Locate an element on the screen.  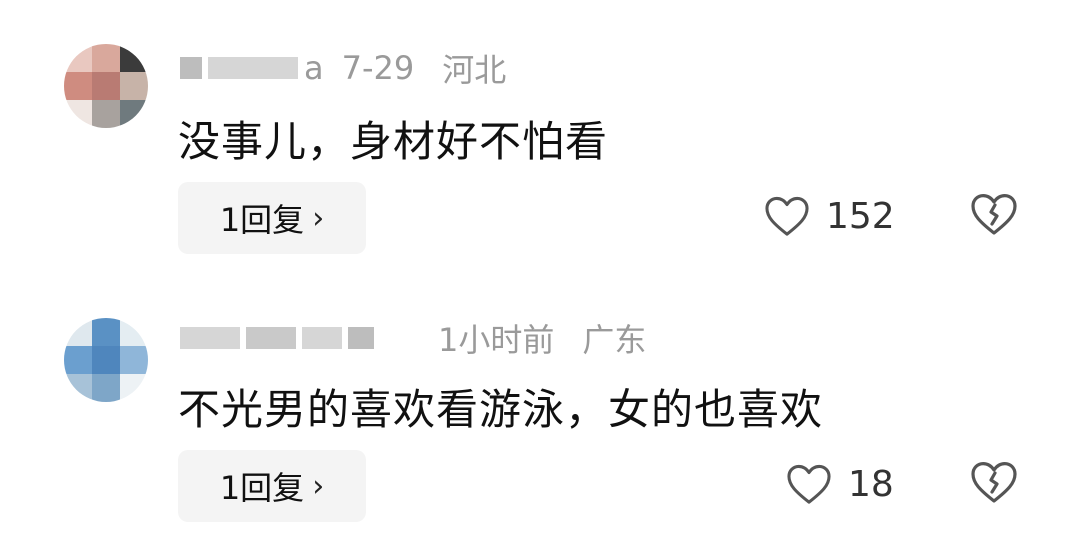
comment-header: a 7-29 河北 is located at coordinates (357, 68).